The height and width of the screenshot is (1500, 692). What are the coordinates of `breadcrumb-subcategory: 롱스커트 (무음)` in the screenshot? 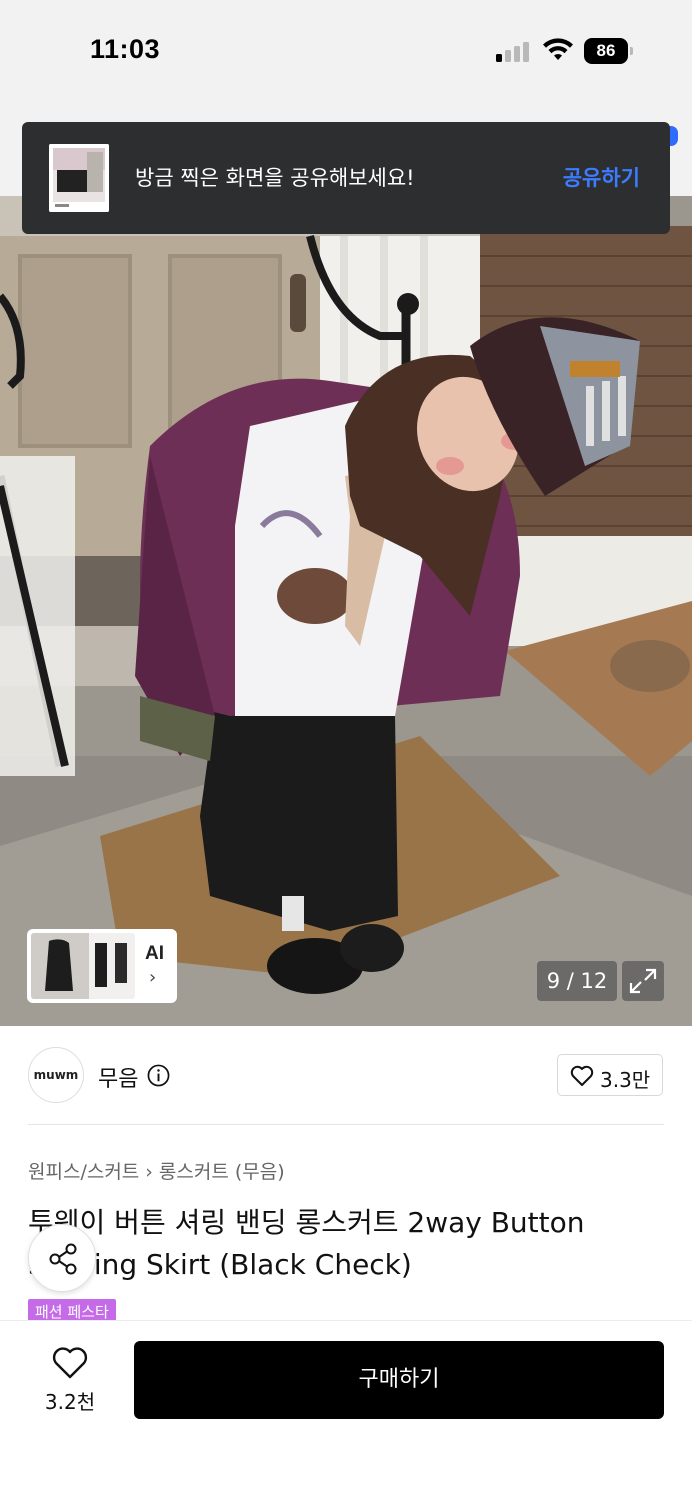 It's located at (222, 1172).